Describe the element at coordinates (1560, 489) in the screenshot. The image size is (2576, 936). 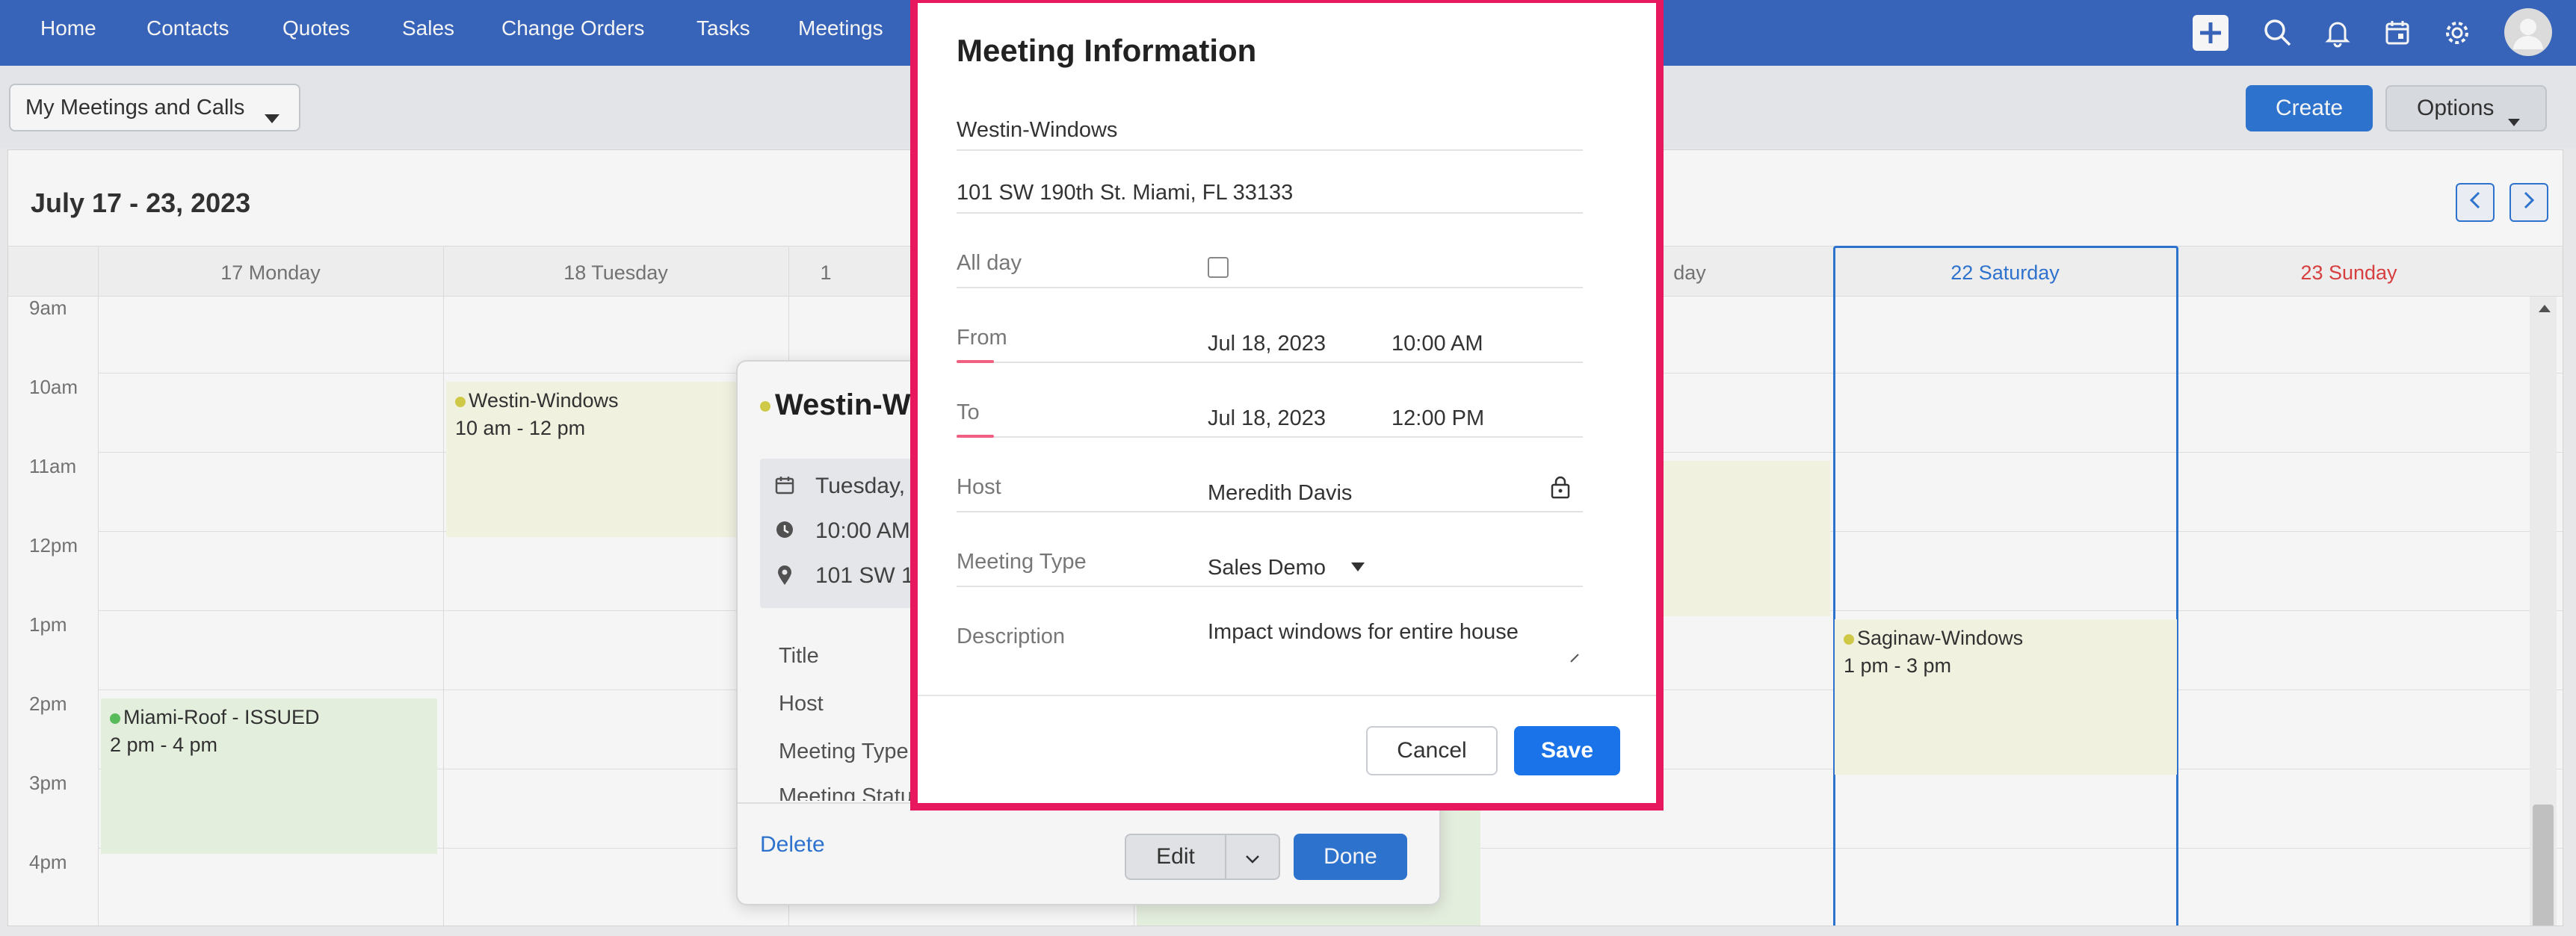
I see `lock-icon` at that location.